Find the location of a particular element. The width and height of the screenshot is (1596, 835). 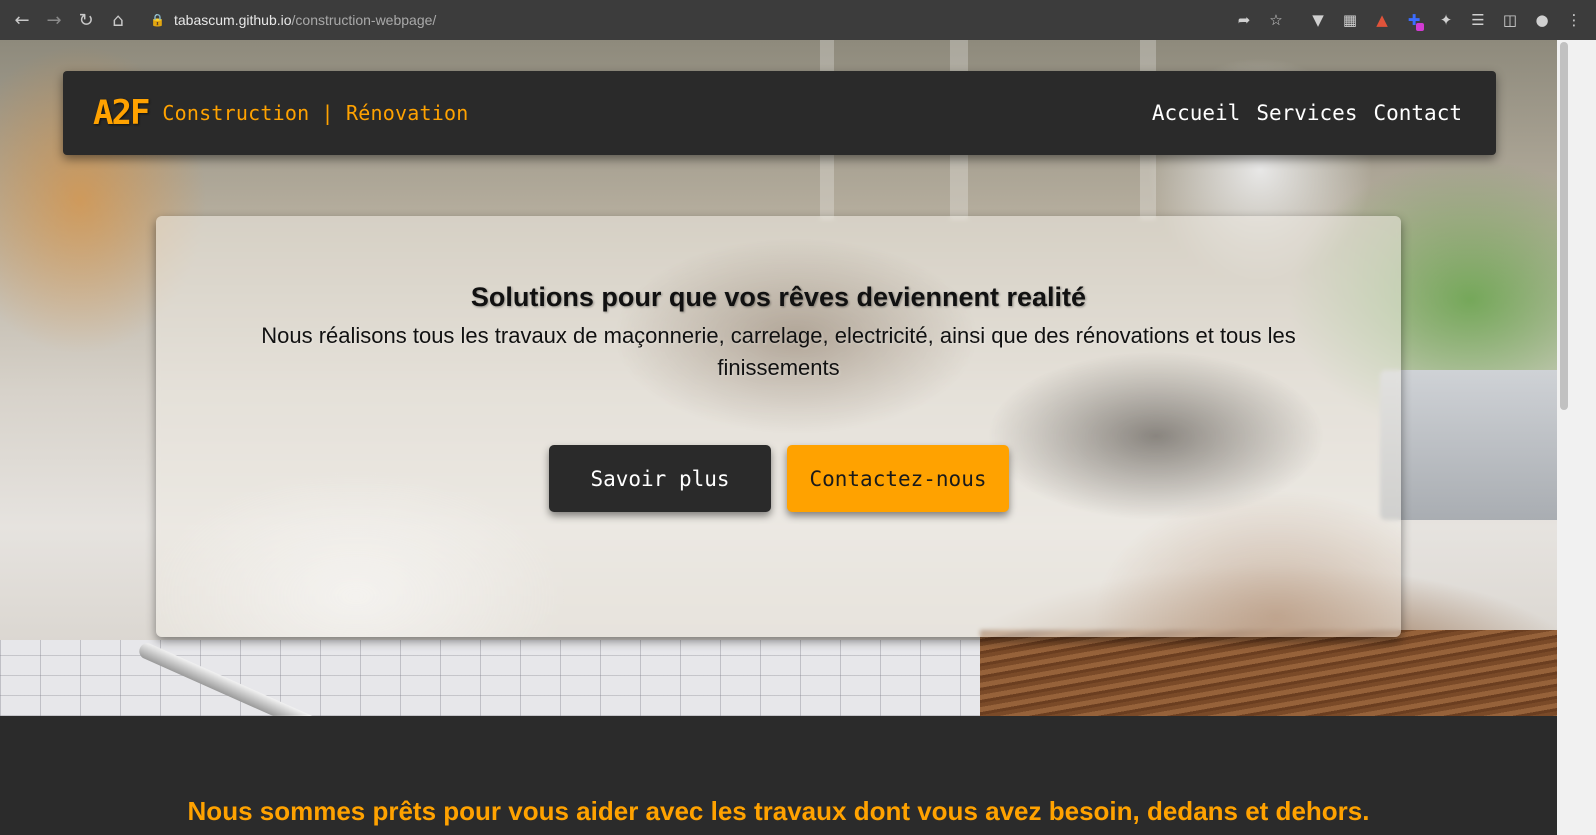

contact-us-button: Contactez-nous is located at coordinates (898, 478).